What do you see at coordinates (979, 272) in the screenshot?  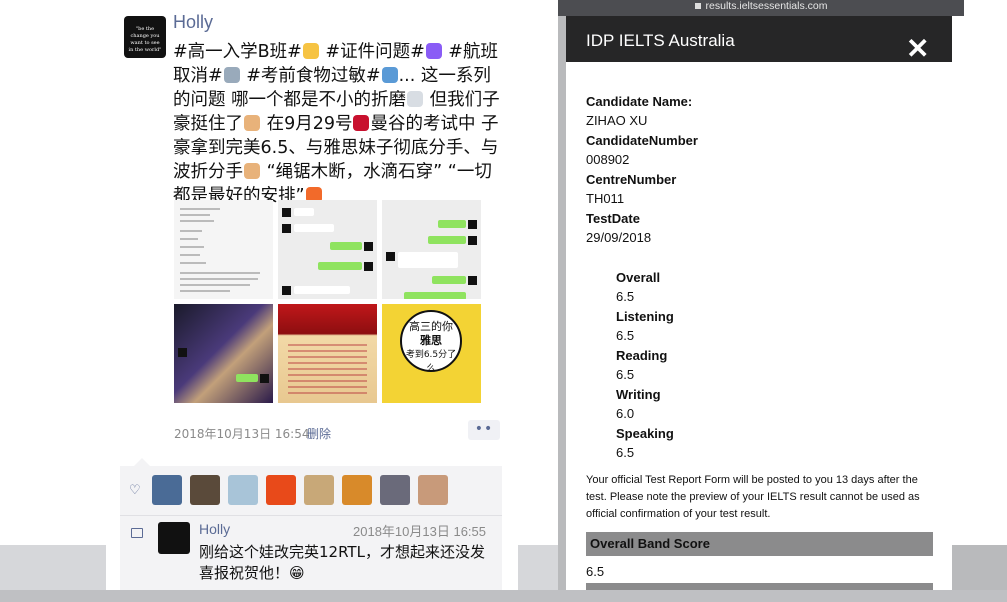 I see `background-panel` at bounding box center [979, 272].